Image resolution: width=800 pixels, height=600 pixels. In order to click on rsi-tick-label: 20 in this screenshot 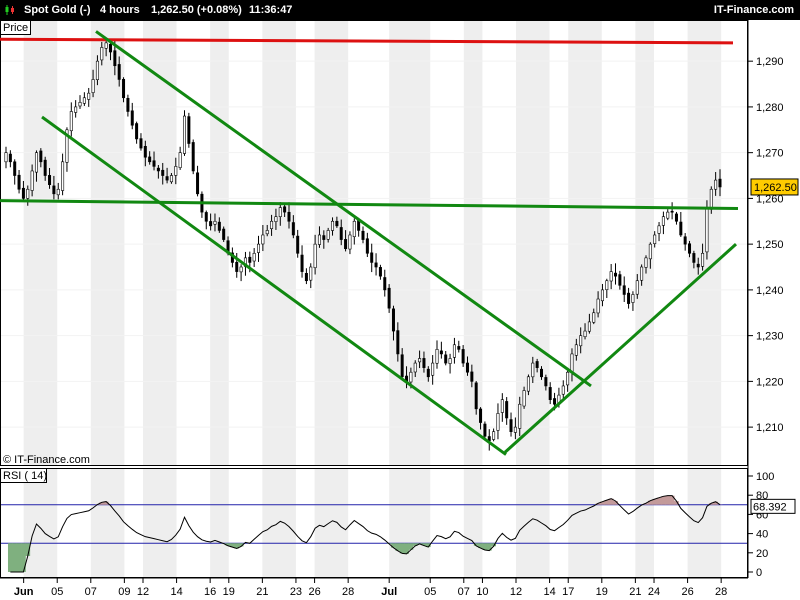, I will do `click(762, 554)`.